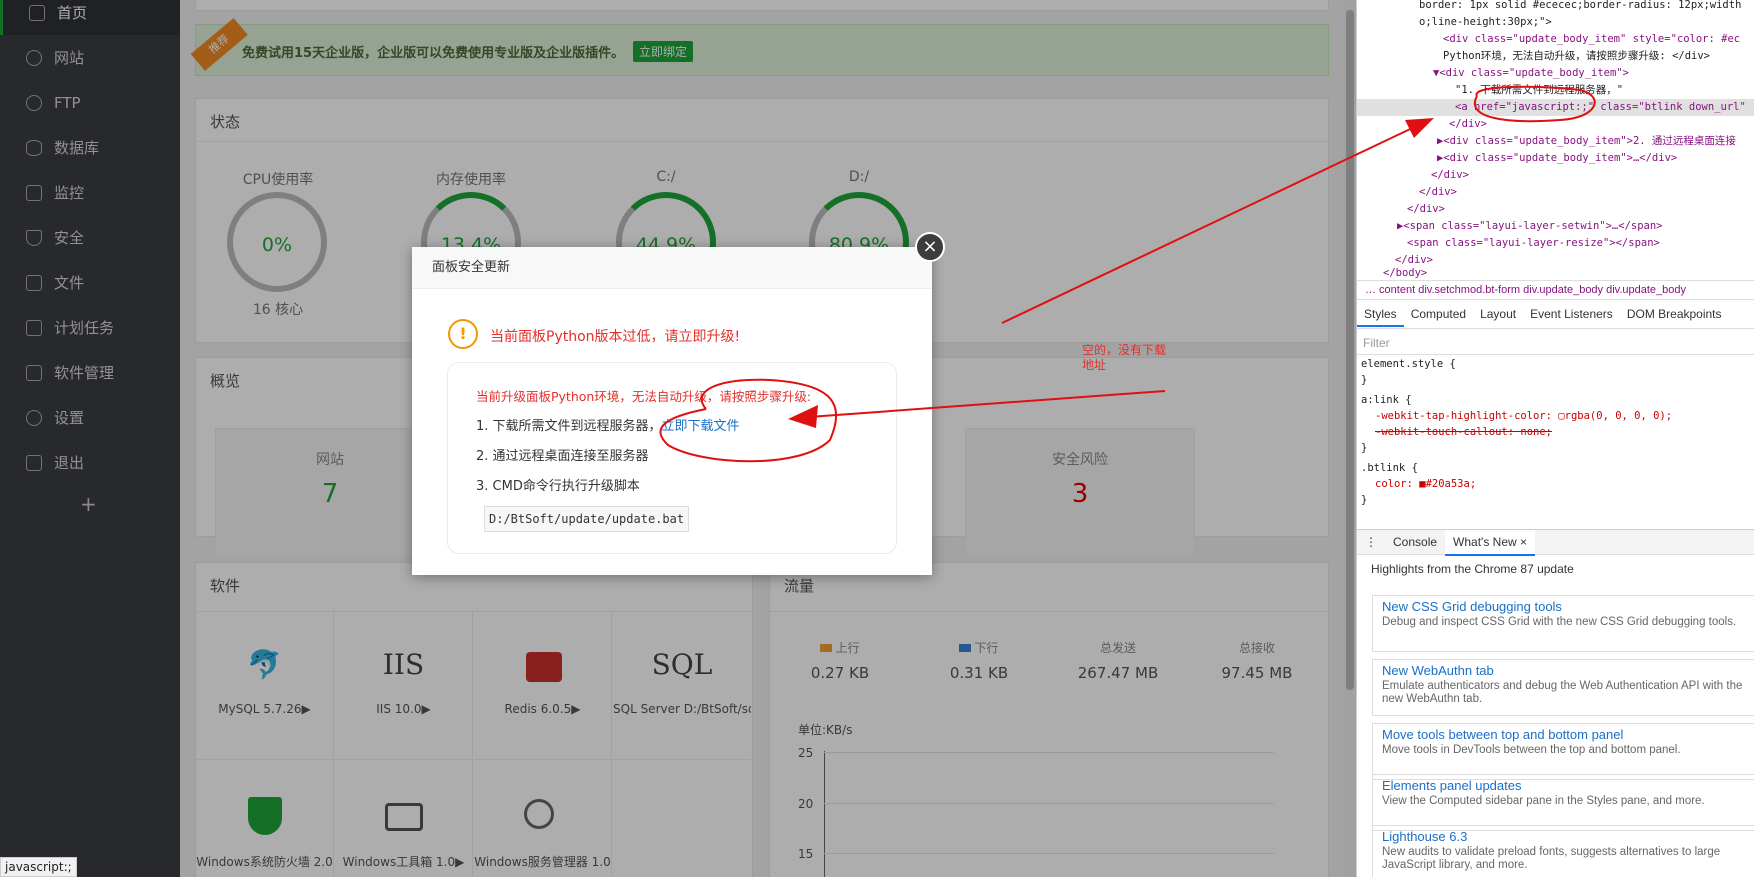  Describe the element at coordinates (1555, 542) in the screenshot. I see `drawer-tabs: ⋮ Console What's New ×` at that location.